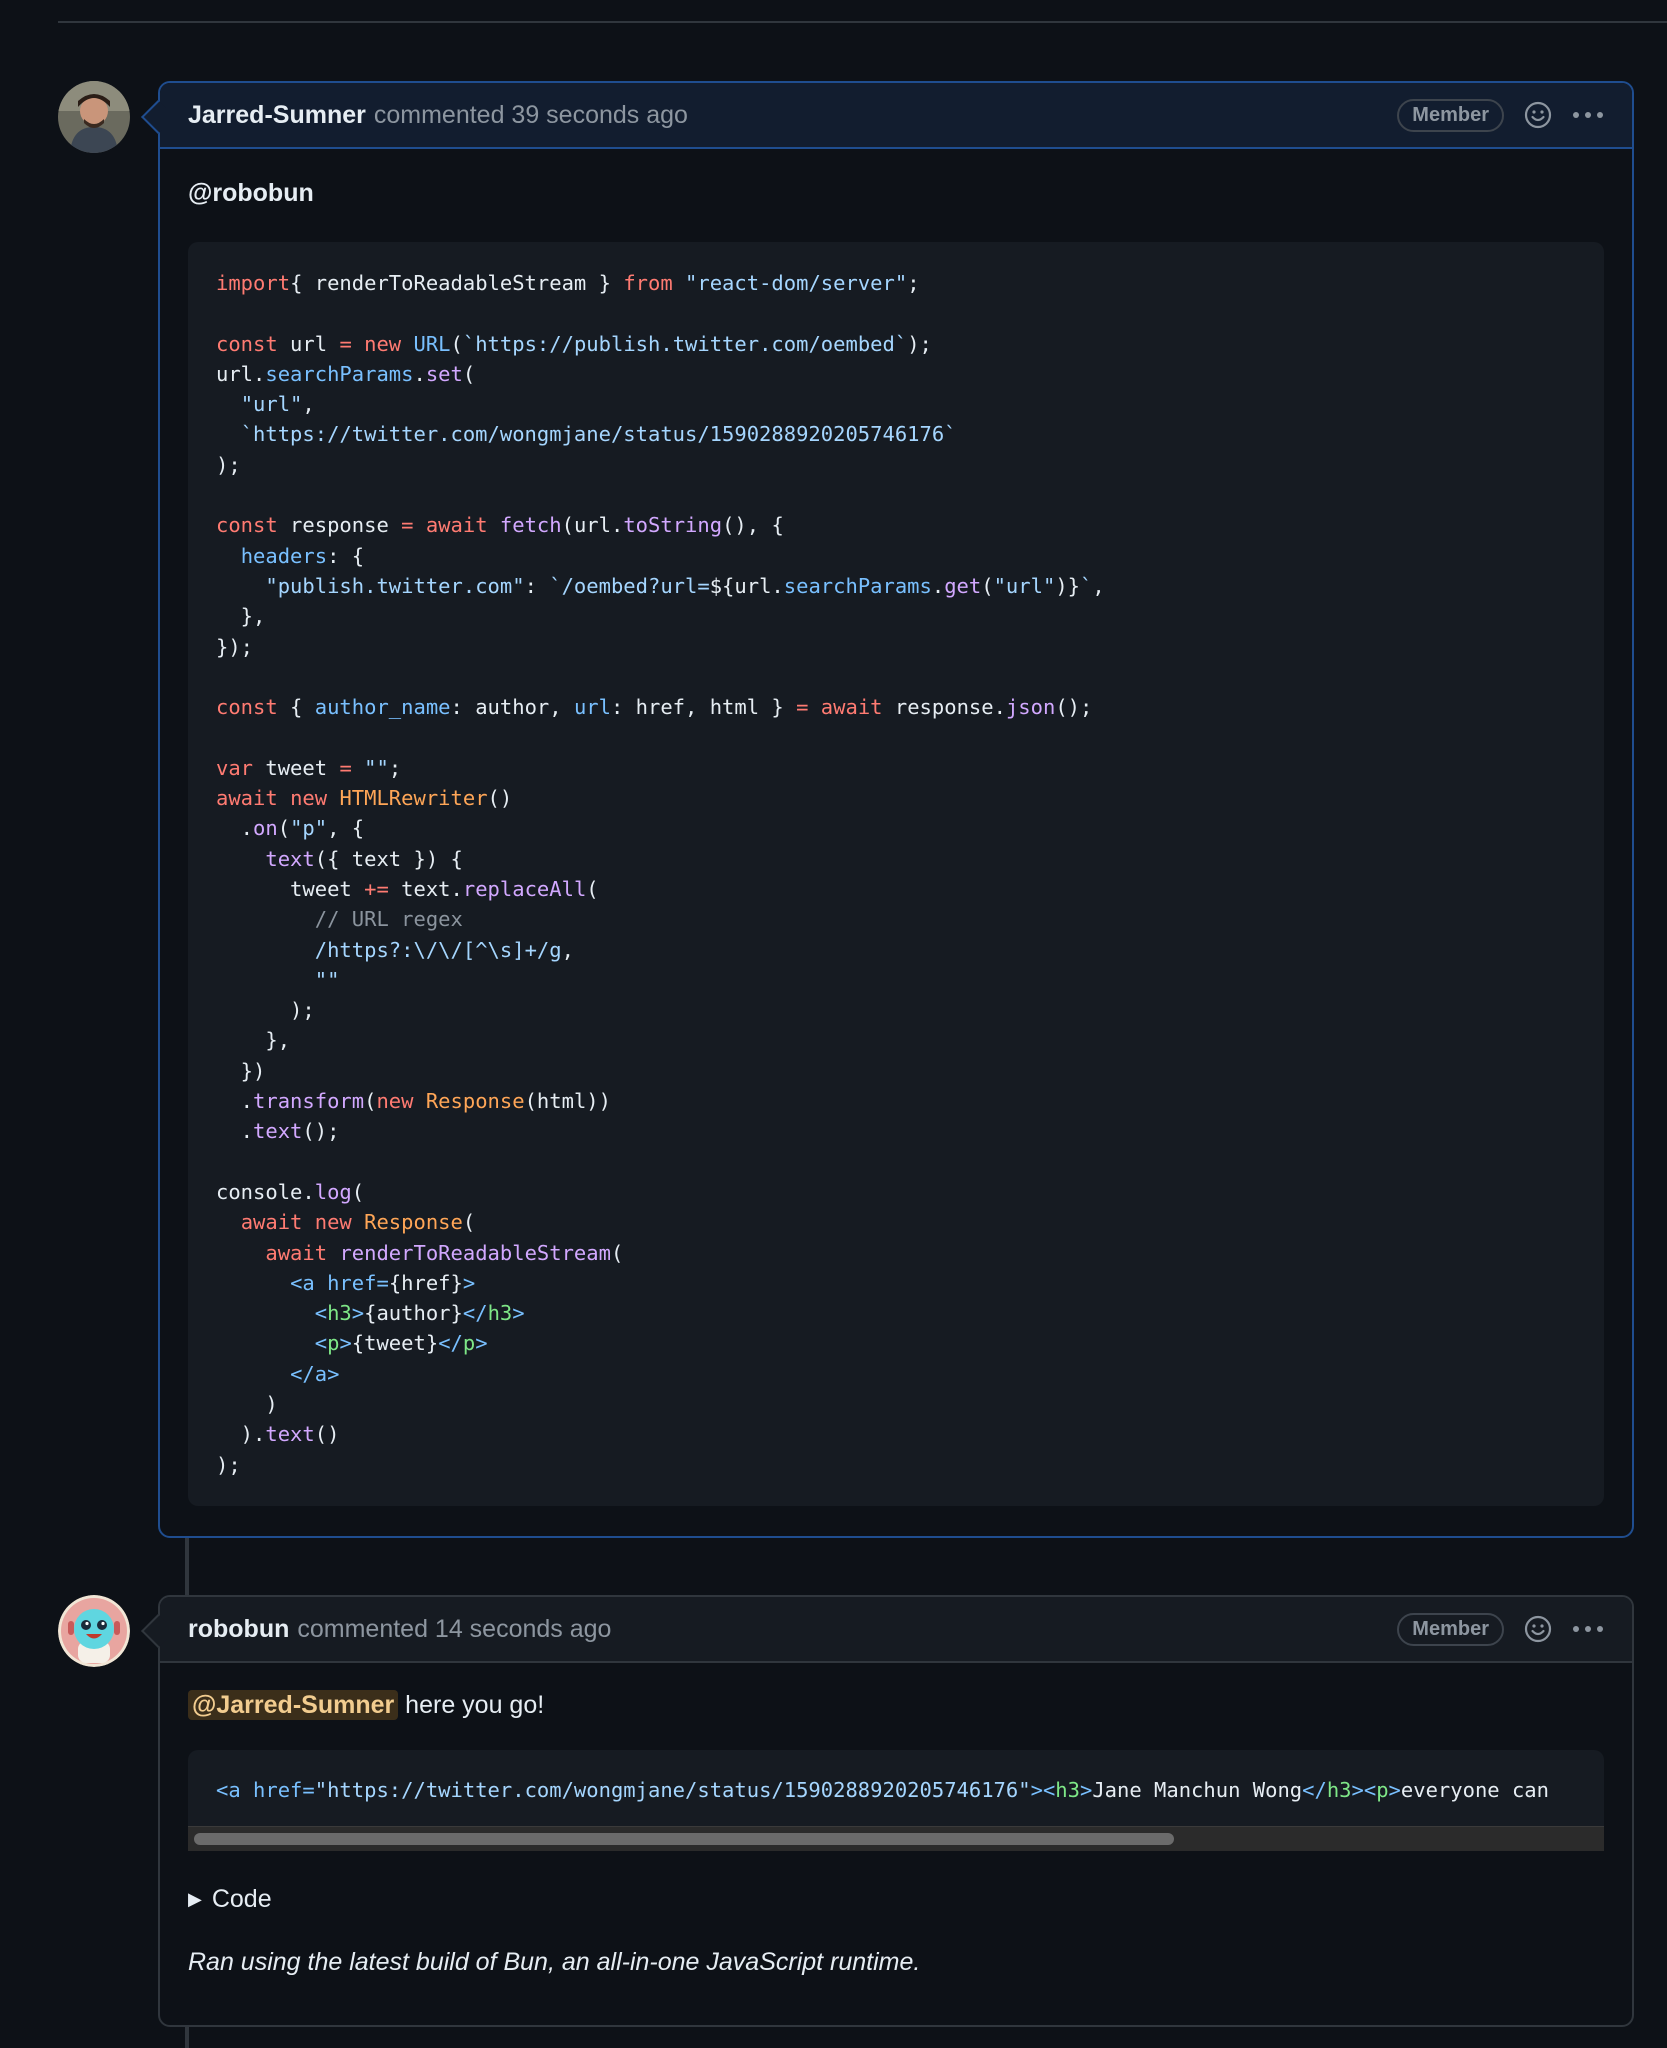 This screenshot has height=2048, width=1667. I want to click on code-line: tweet += text.replaceAll(, so click(896, 889).